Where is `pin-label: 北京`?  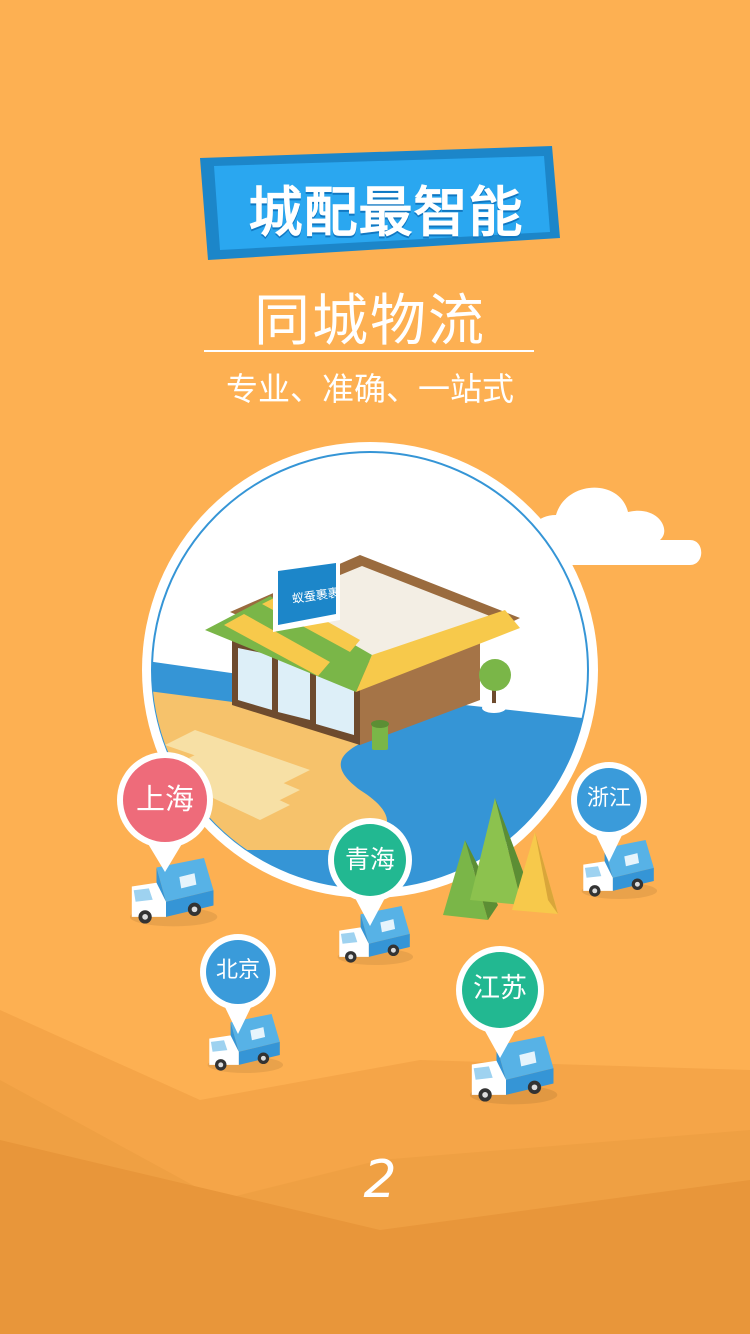
pin-label: 北京 is located at coordinates (237, 971).